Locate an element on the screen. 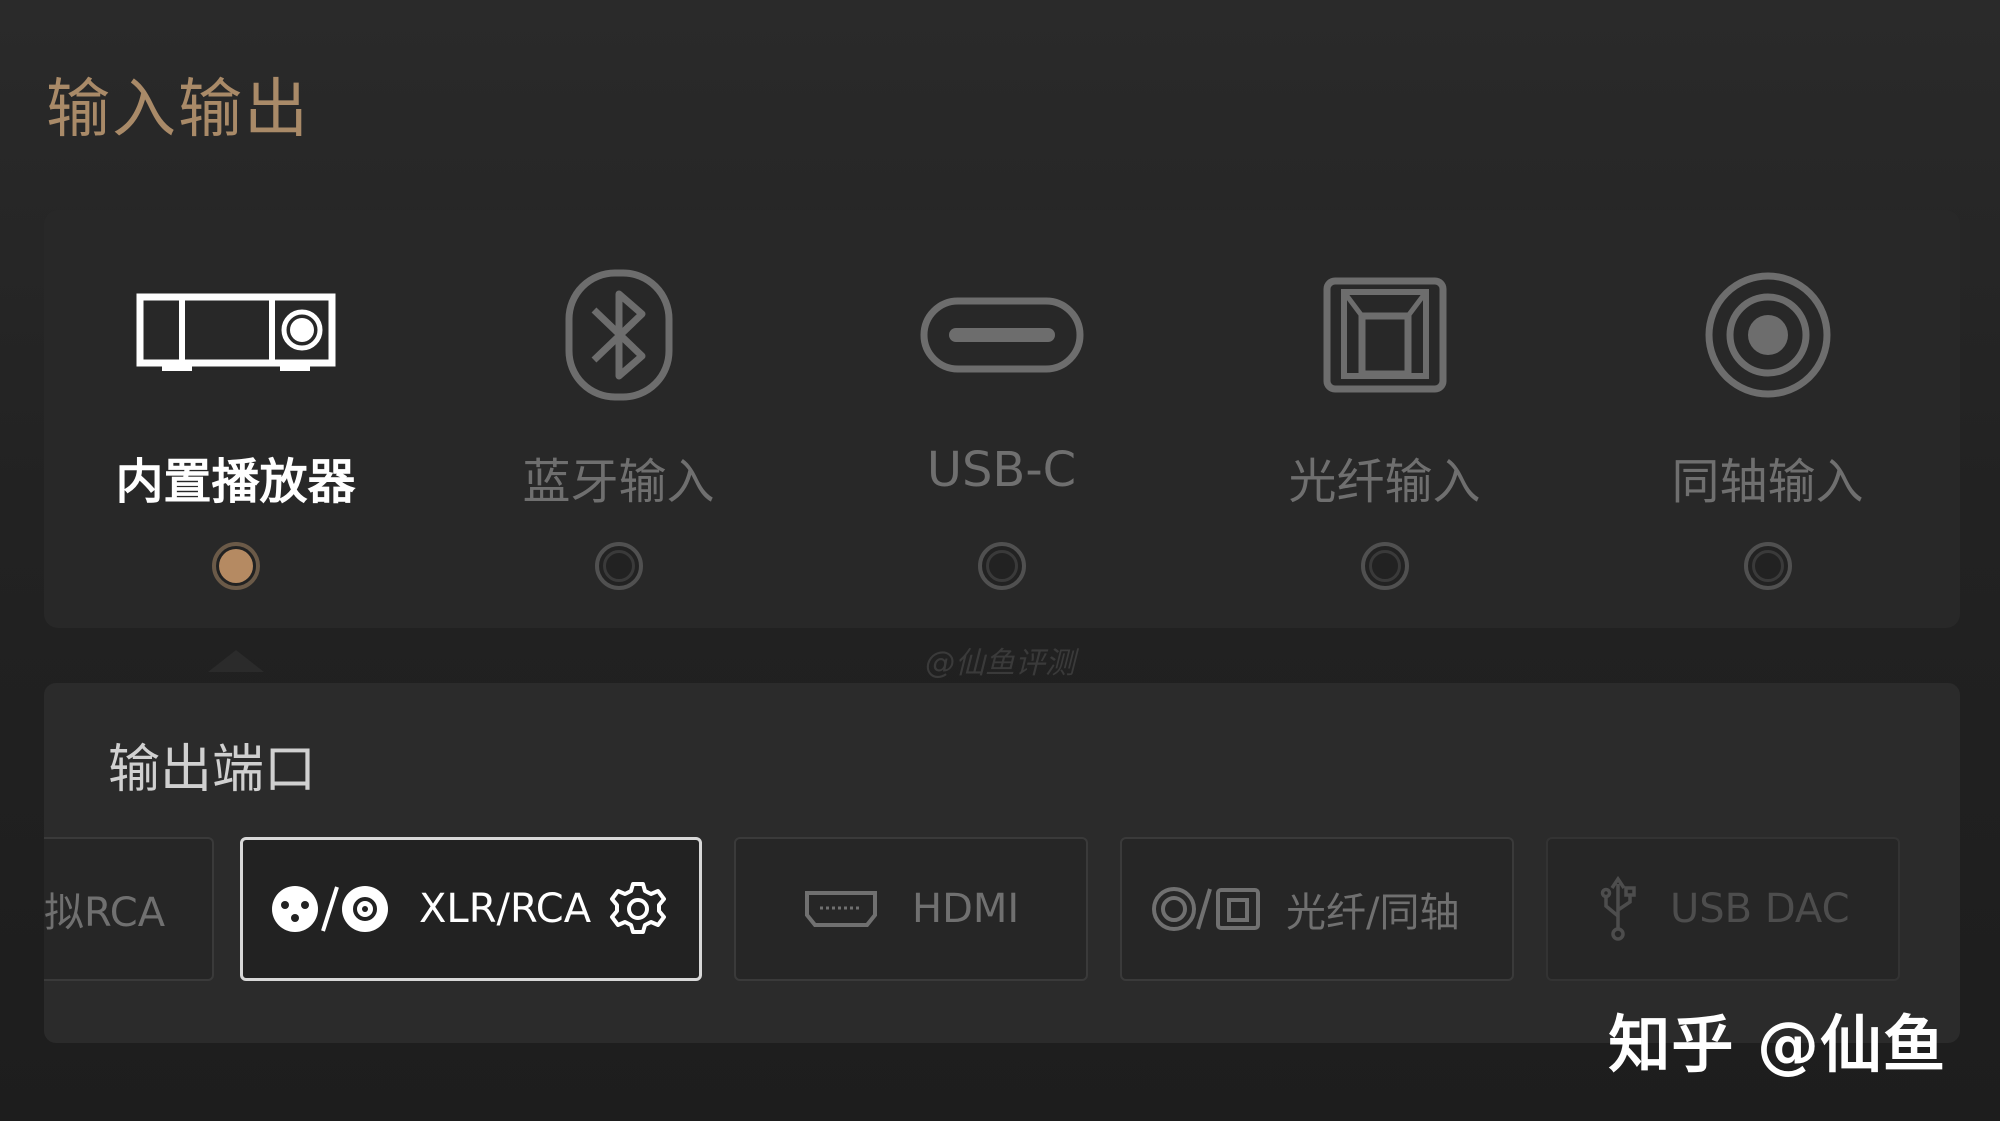 This screenshot has width=2000, height=1121. input-label: 光纤输入 is located at coordinates (1384, 482).